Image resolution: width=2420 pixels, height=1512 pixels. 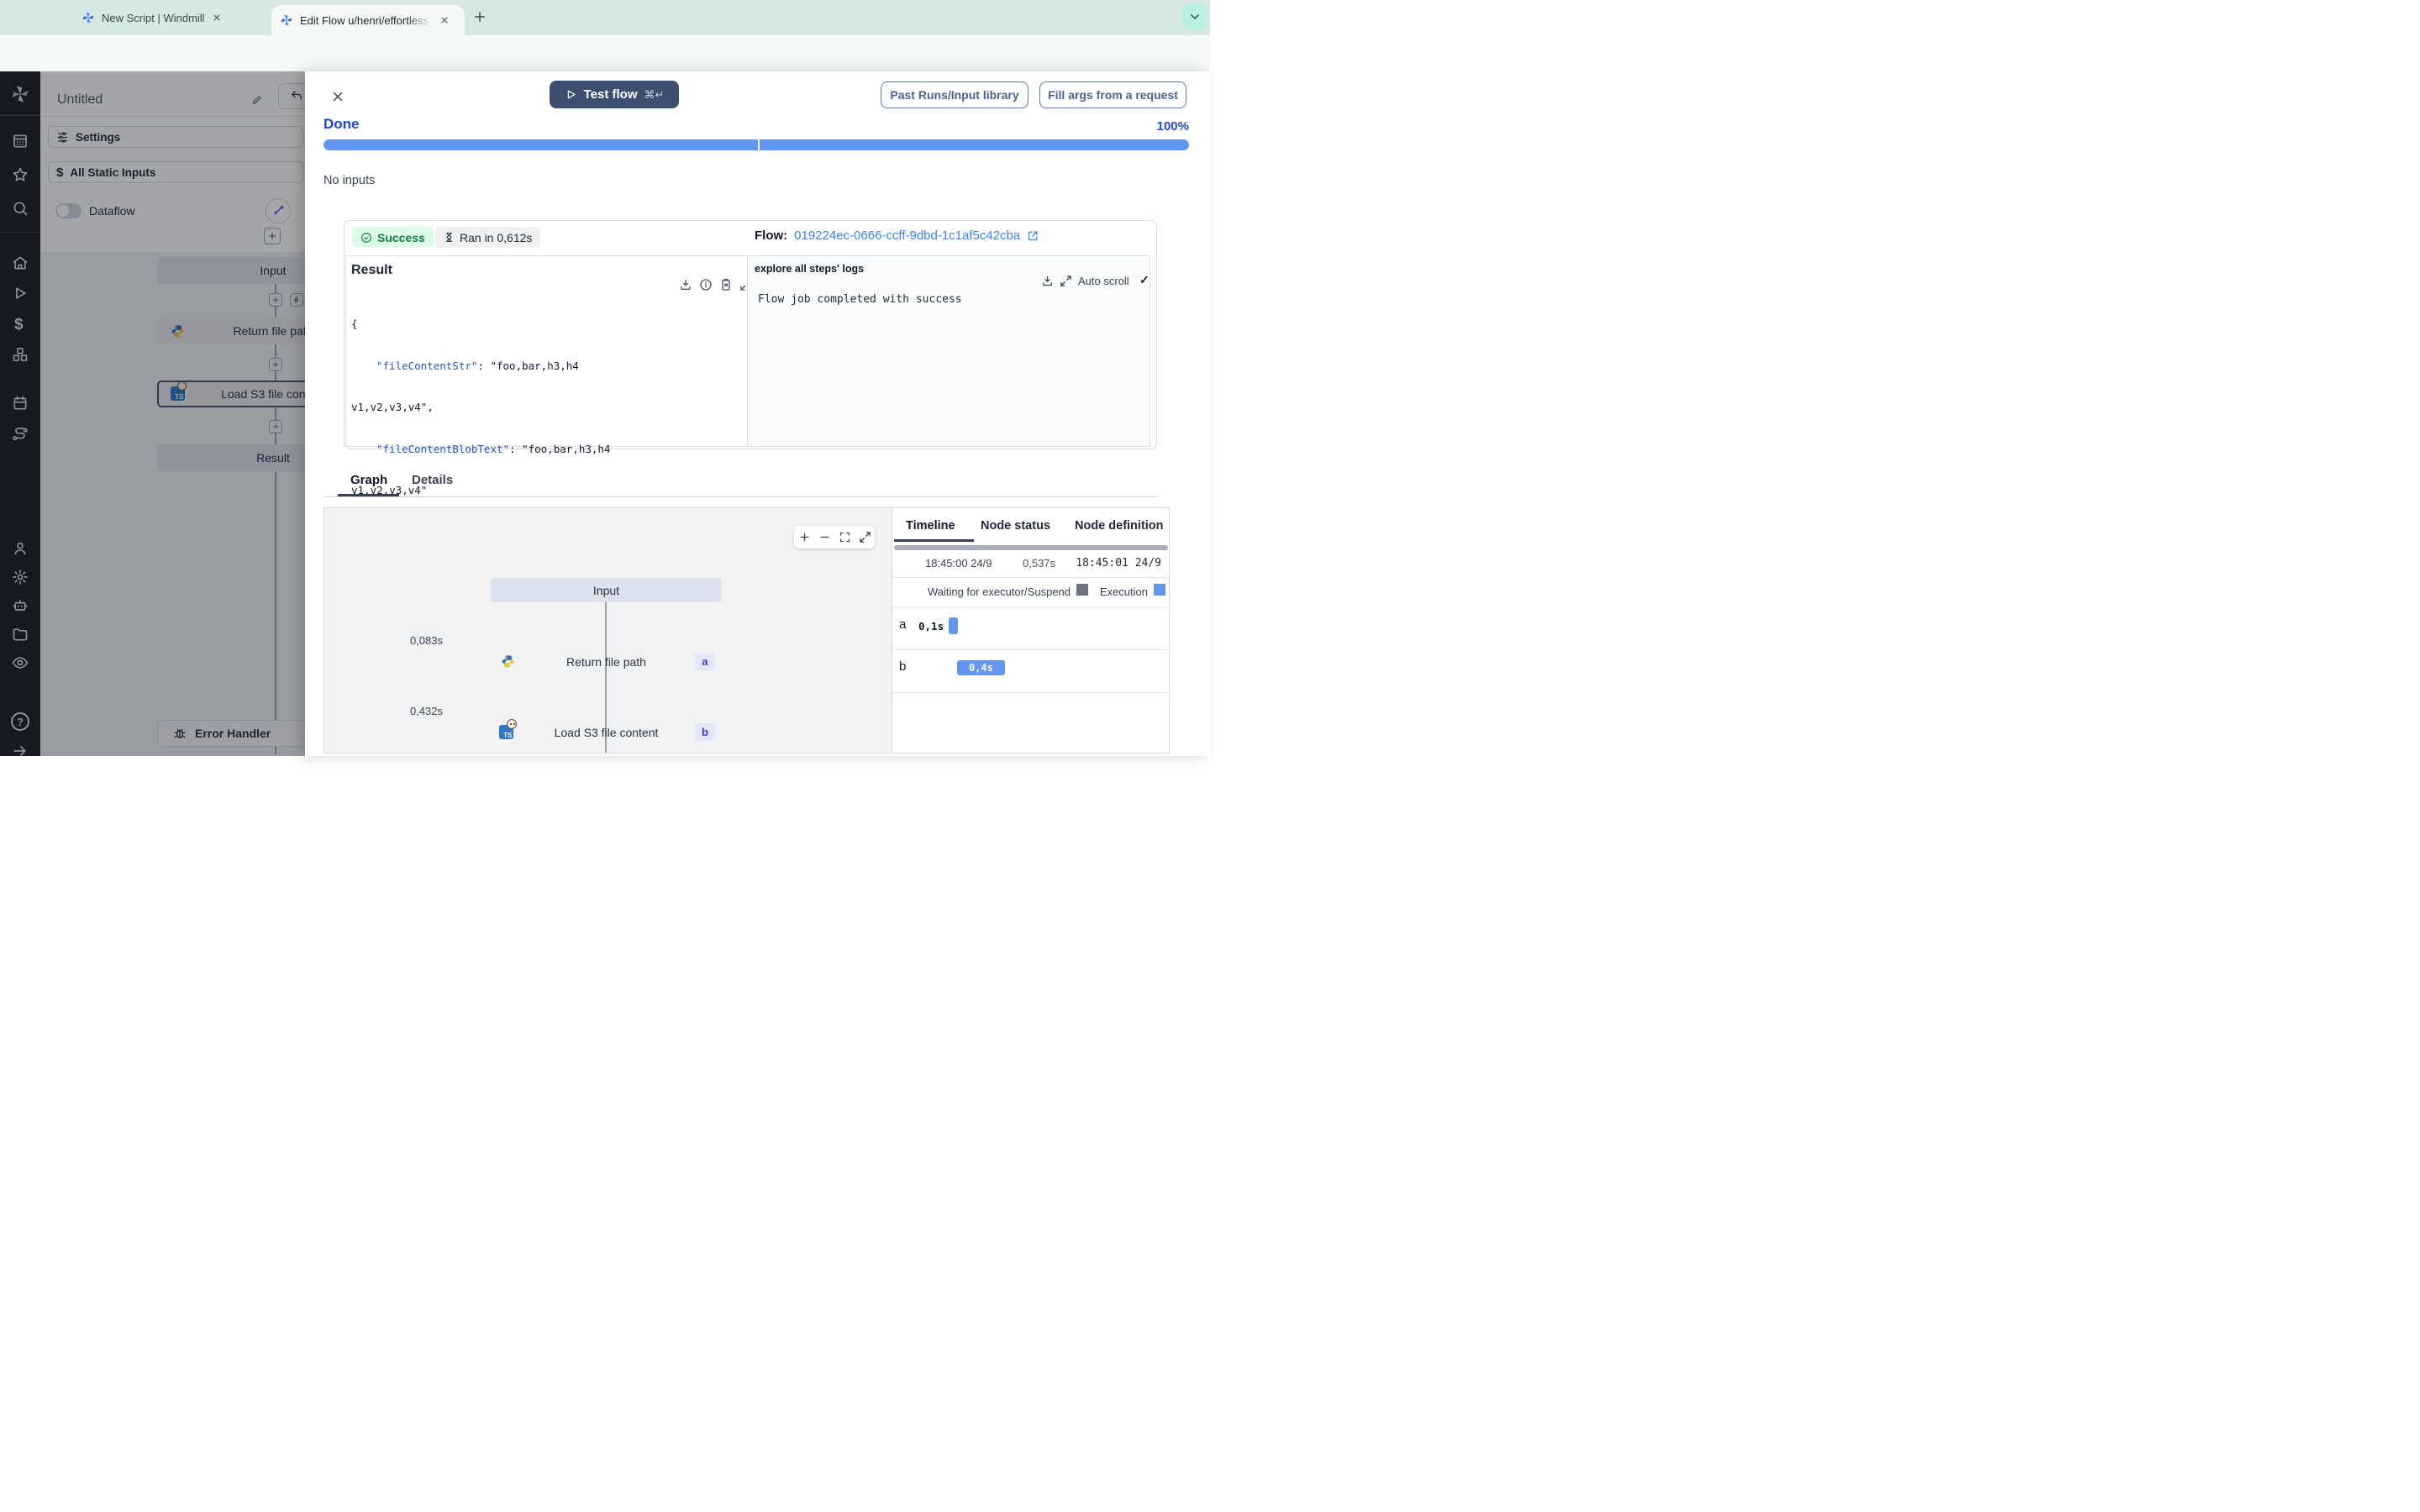 I want to click on row-label: a, so click(x=903, y=624).